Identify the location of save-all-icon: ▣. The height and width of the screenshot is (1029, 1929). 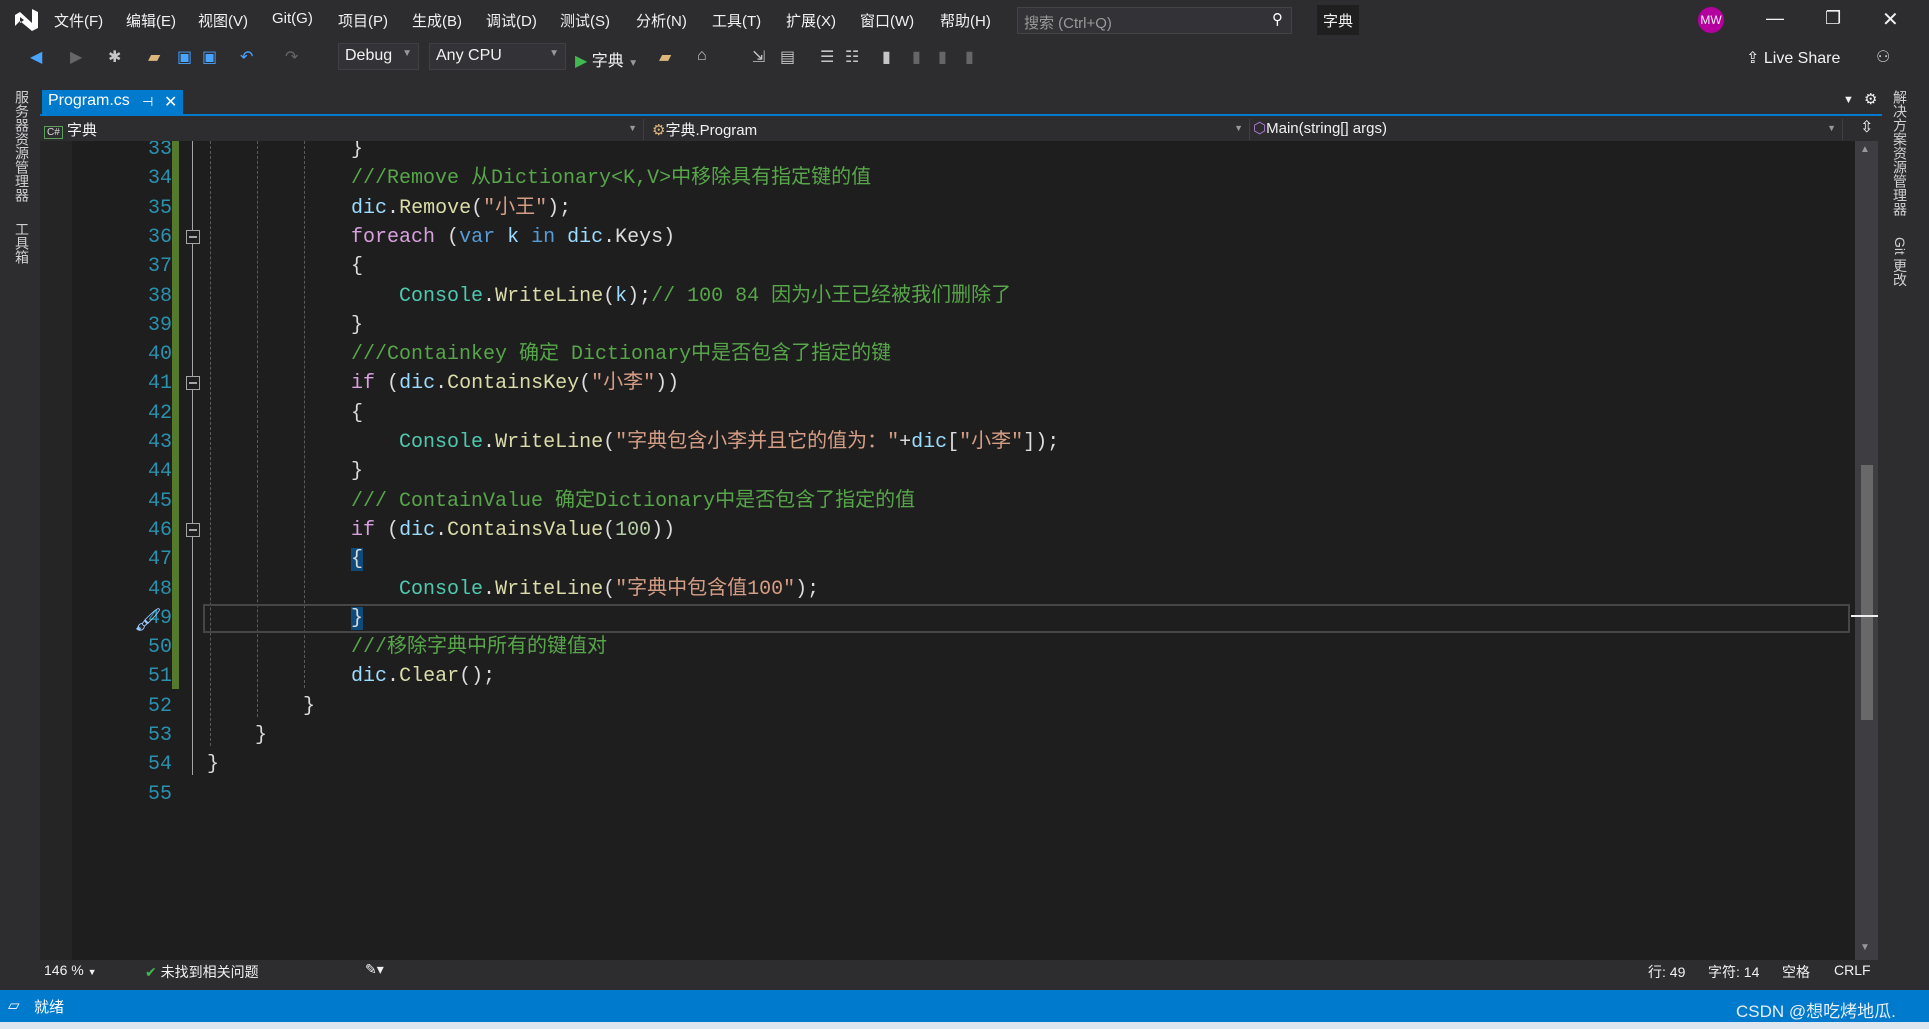
(209, 57).